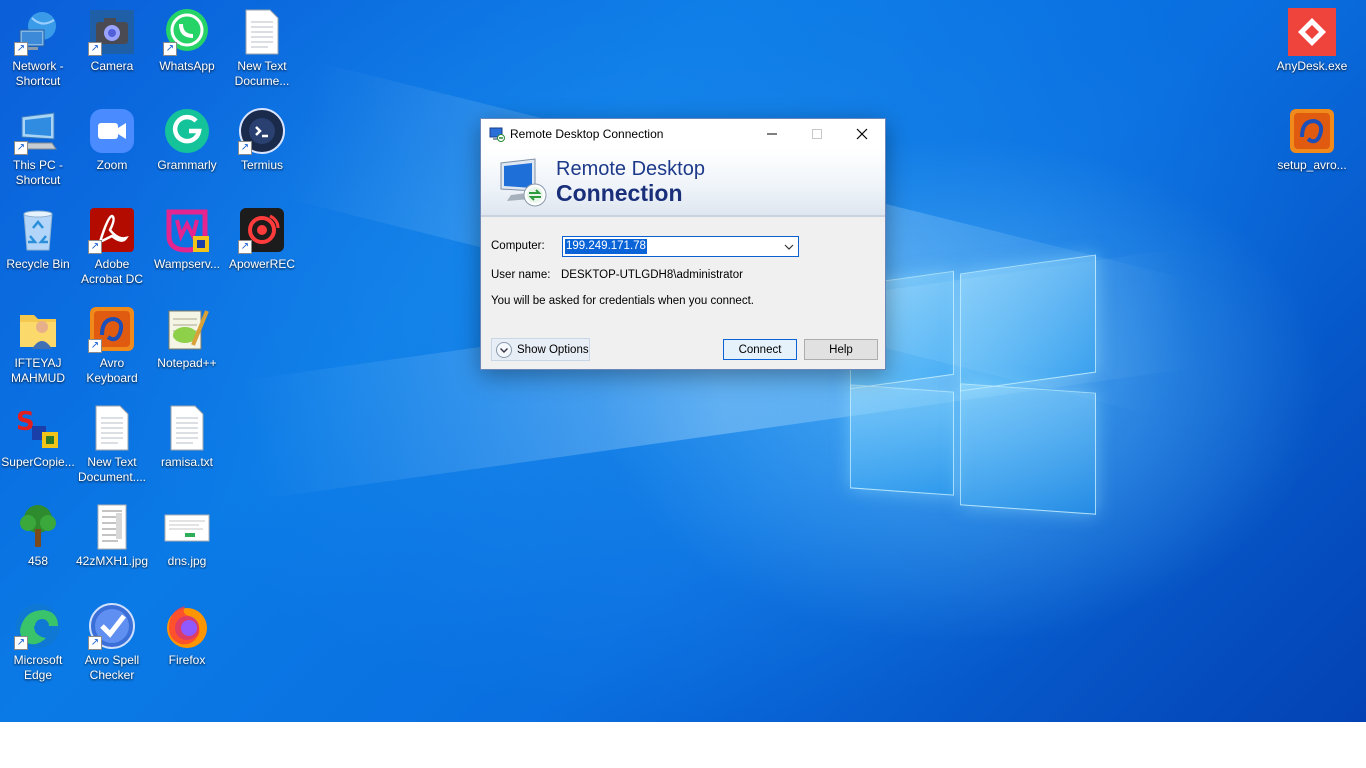 This screenshot has height=768, width=1366. I want to click on desktop-icon-apowerrec: ↗ ApowerREC, so click(262, 248).